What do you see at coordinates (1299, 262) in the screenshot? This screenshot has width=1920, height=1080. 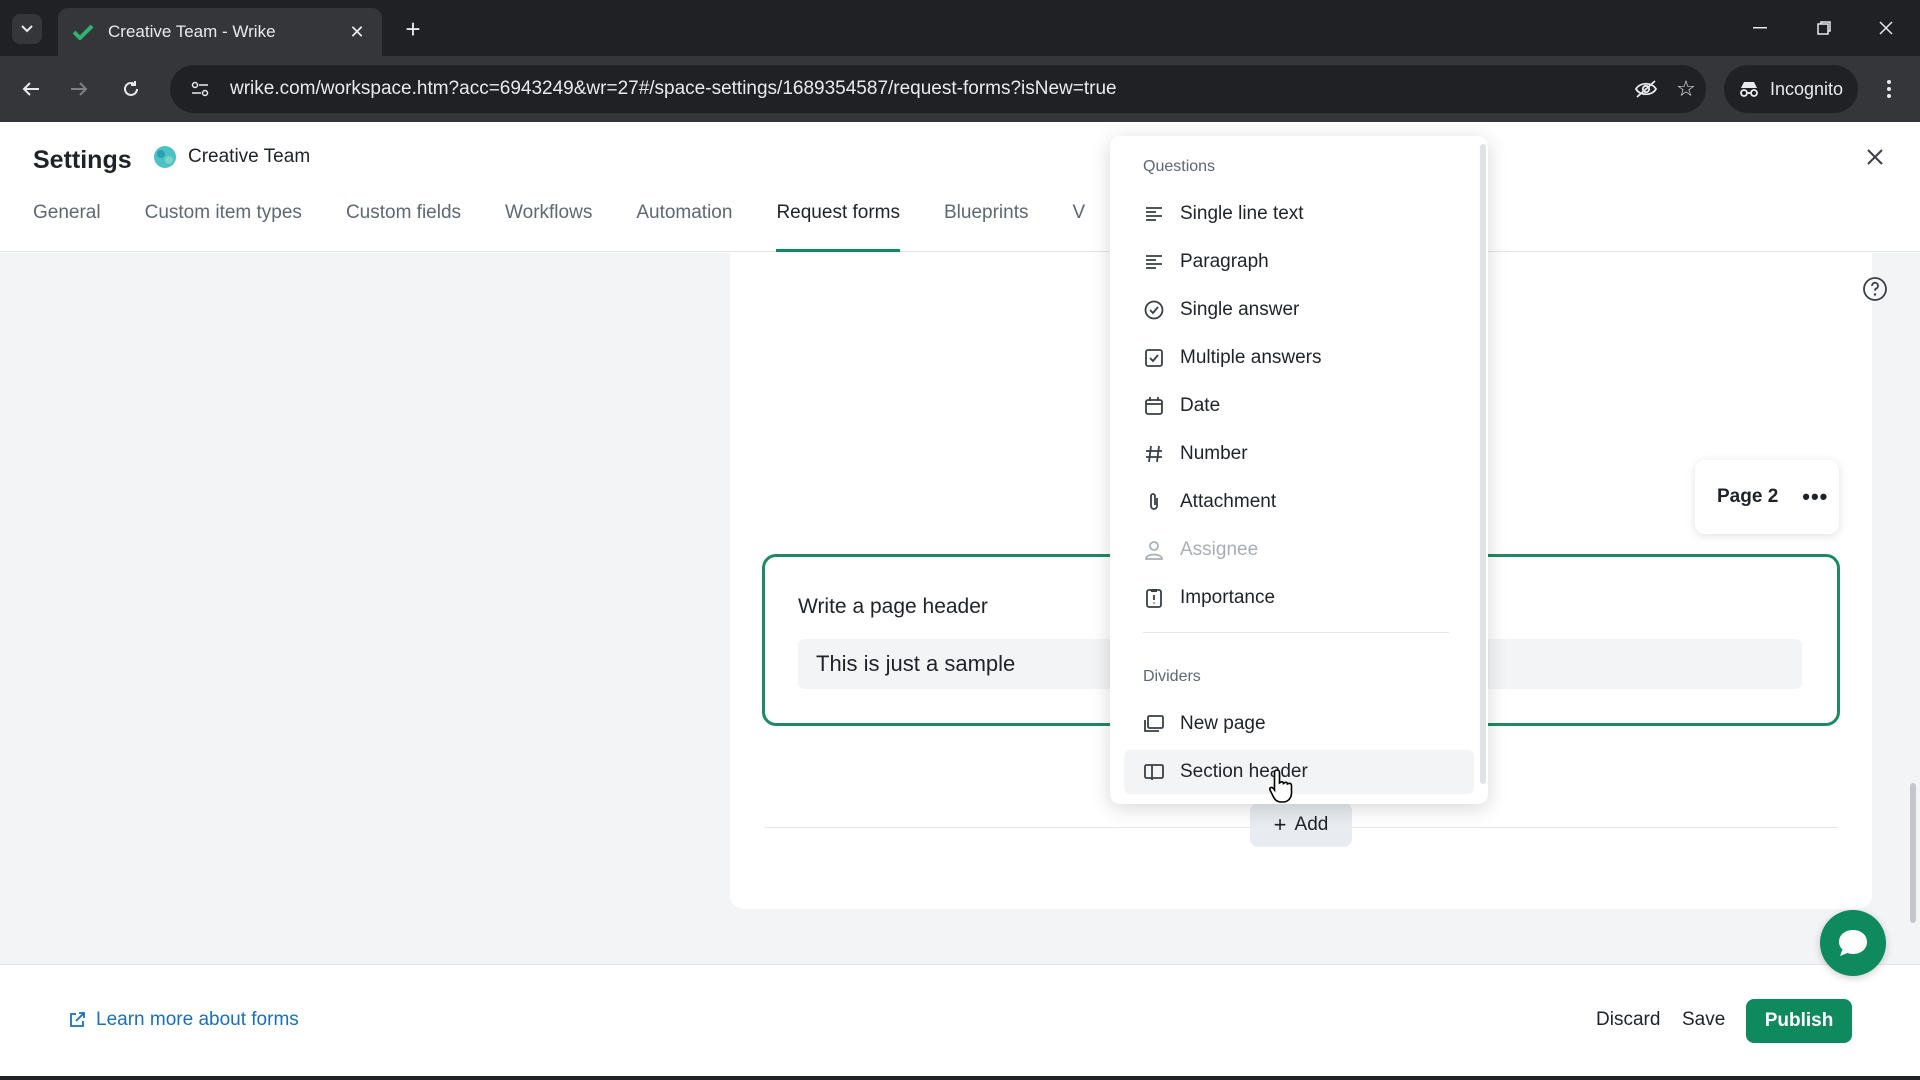 I see `menu-item-paragraph: Paragraph` at bounding box center [1299, 262].